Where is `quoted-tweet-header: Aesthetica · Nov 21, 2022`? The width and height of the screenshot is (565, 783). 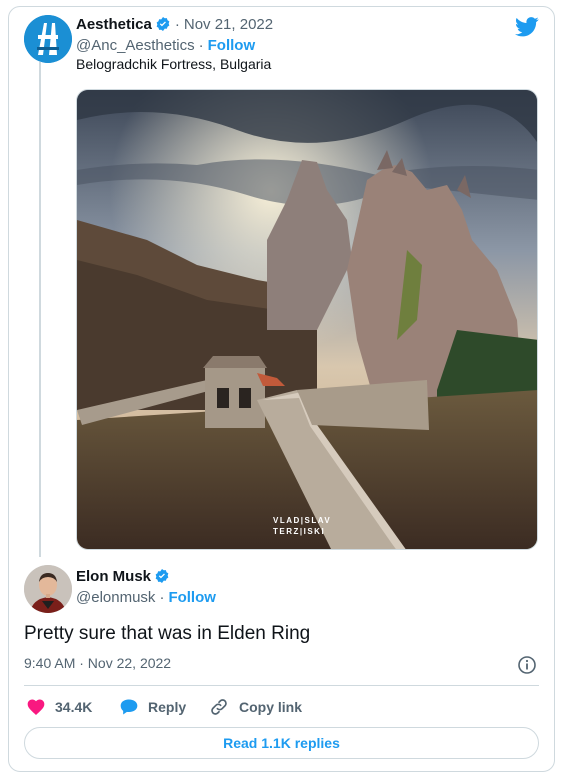 quoted-tweet-header: Aesthetica · Nov 21, 2022 is located at coordinates (174, 24).